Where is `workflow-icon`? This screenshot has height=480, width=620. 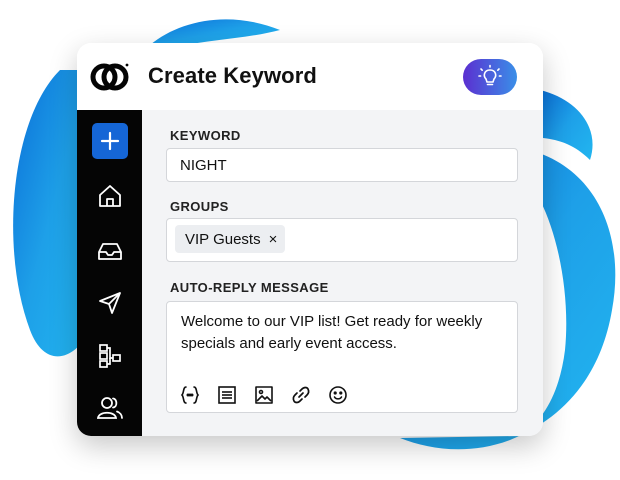 workflow-icon is located at coordinates (110, 356).